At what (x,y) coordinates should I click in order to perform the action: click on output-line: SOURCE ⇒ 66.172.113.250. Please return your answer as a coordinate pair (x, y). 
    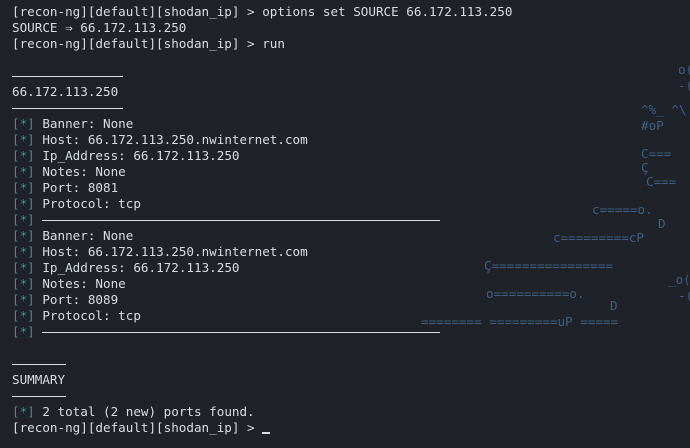
    Looking at the image, I should click on (351, 28).